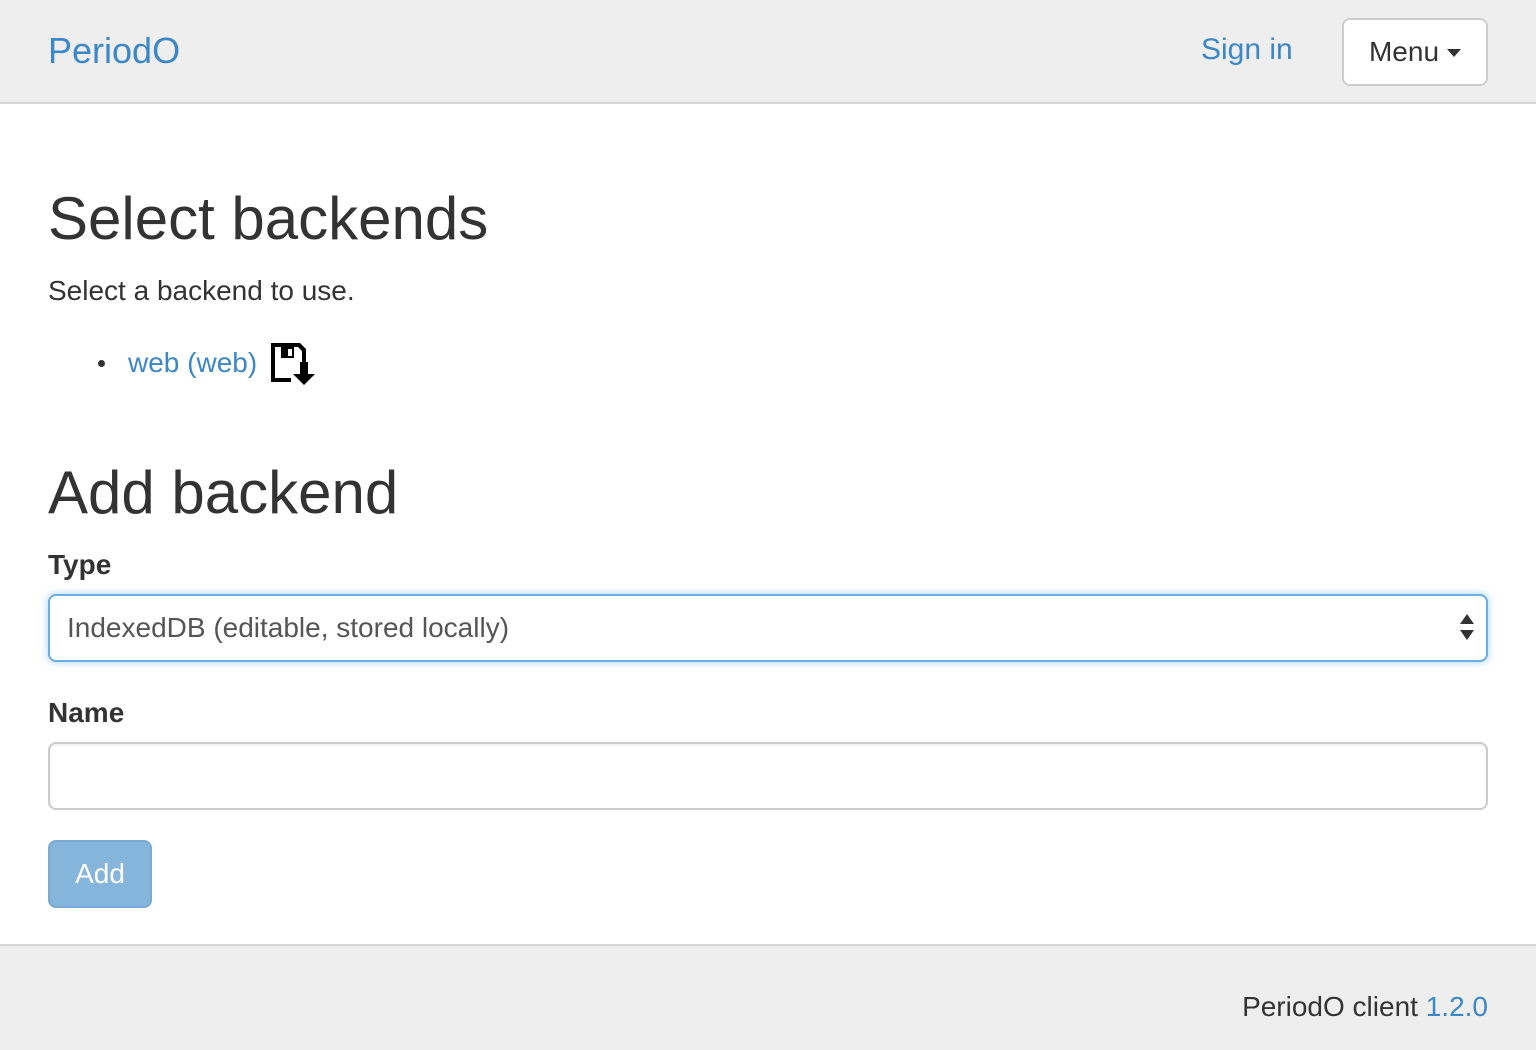 The image size is (1536, 1050). Describe the element at coordinates (114, 51) in the screenshot. I see `brand-link: PeriodO` at that location.